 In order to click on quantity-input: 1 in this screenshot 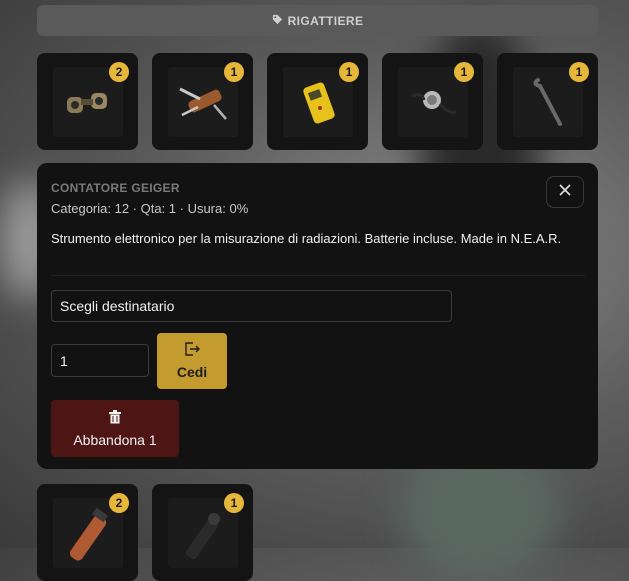, I will do `click(100, 360)`.